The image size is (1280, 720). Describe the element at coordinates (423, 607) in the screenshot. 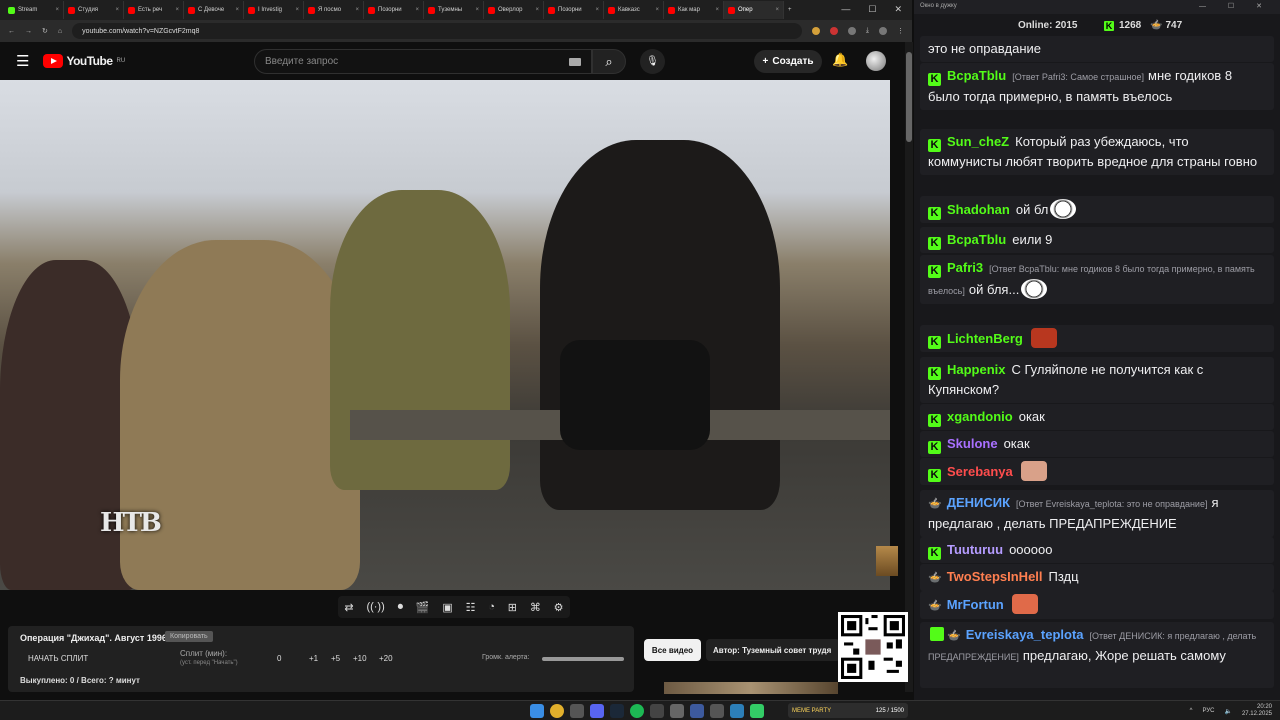

I see `clapper-icon: 🎬` at that location.